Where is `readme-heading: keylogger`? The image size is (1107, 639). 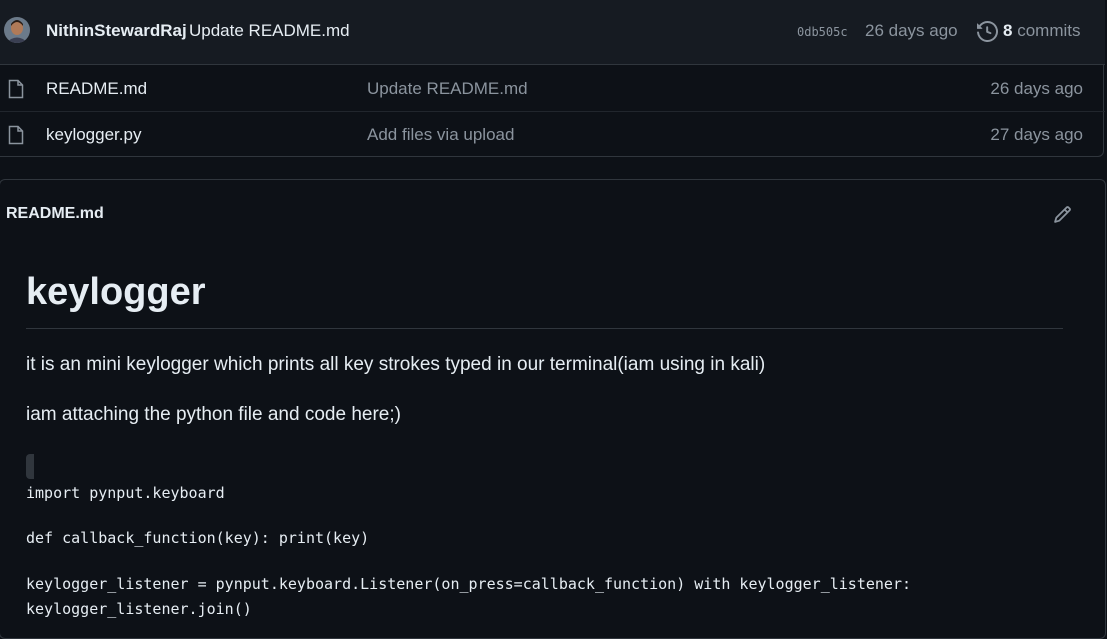
readme-heading: keylogger is located at coordinates (544, 298).